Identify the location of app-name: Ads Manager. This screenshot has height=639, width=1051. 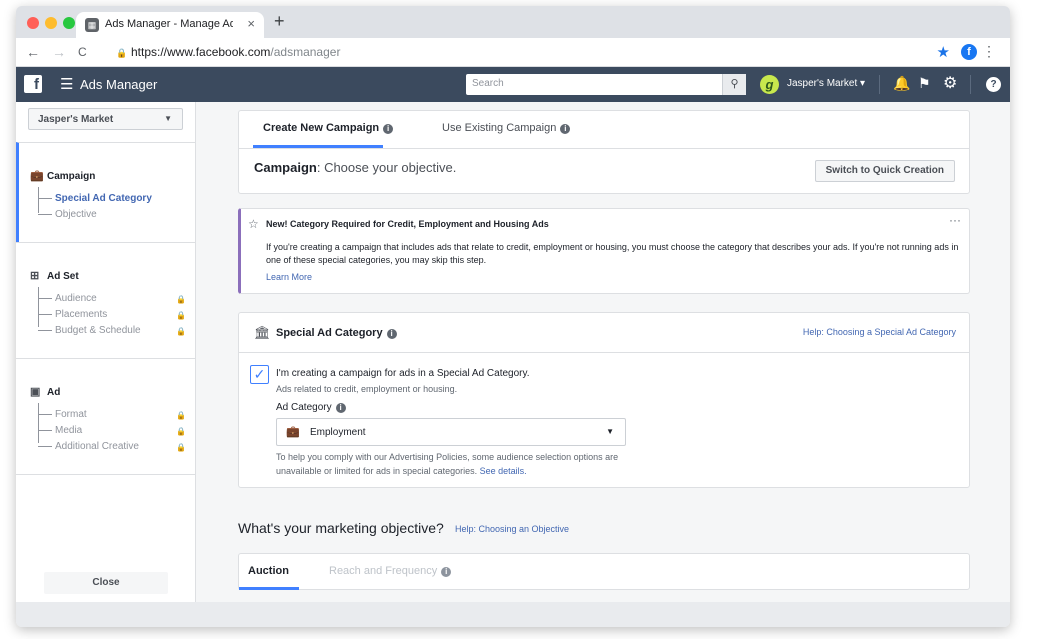
(118, 84).